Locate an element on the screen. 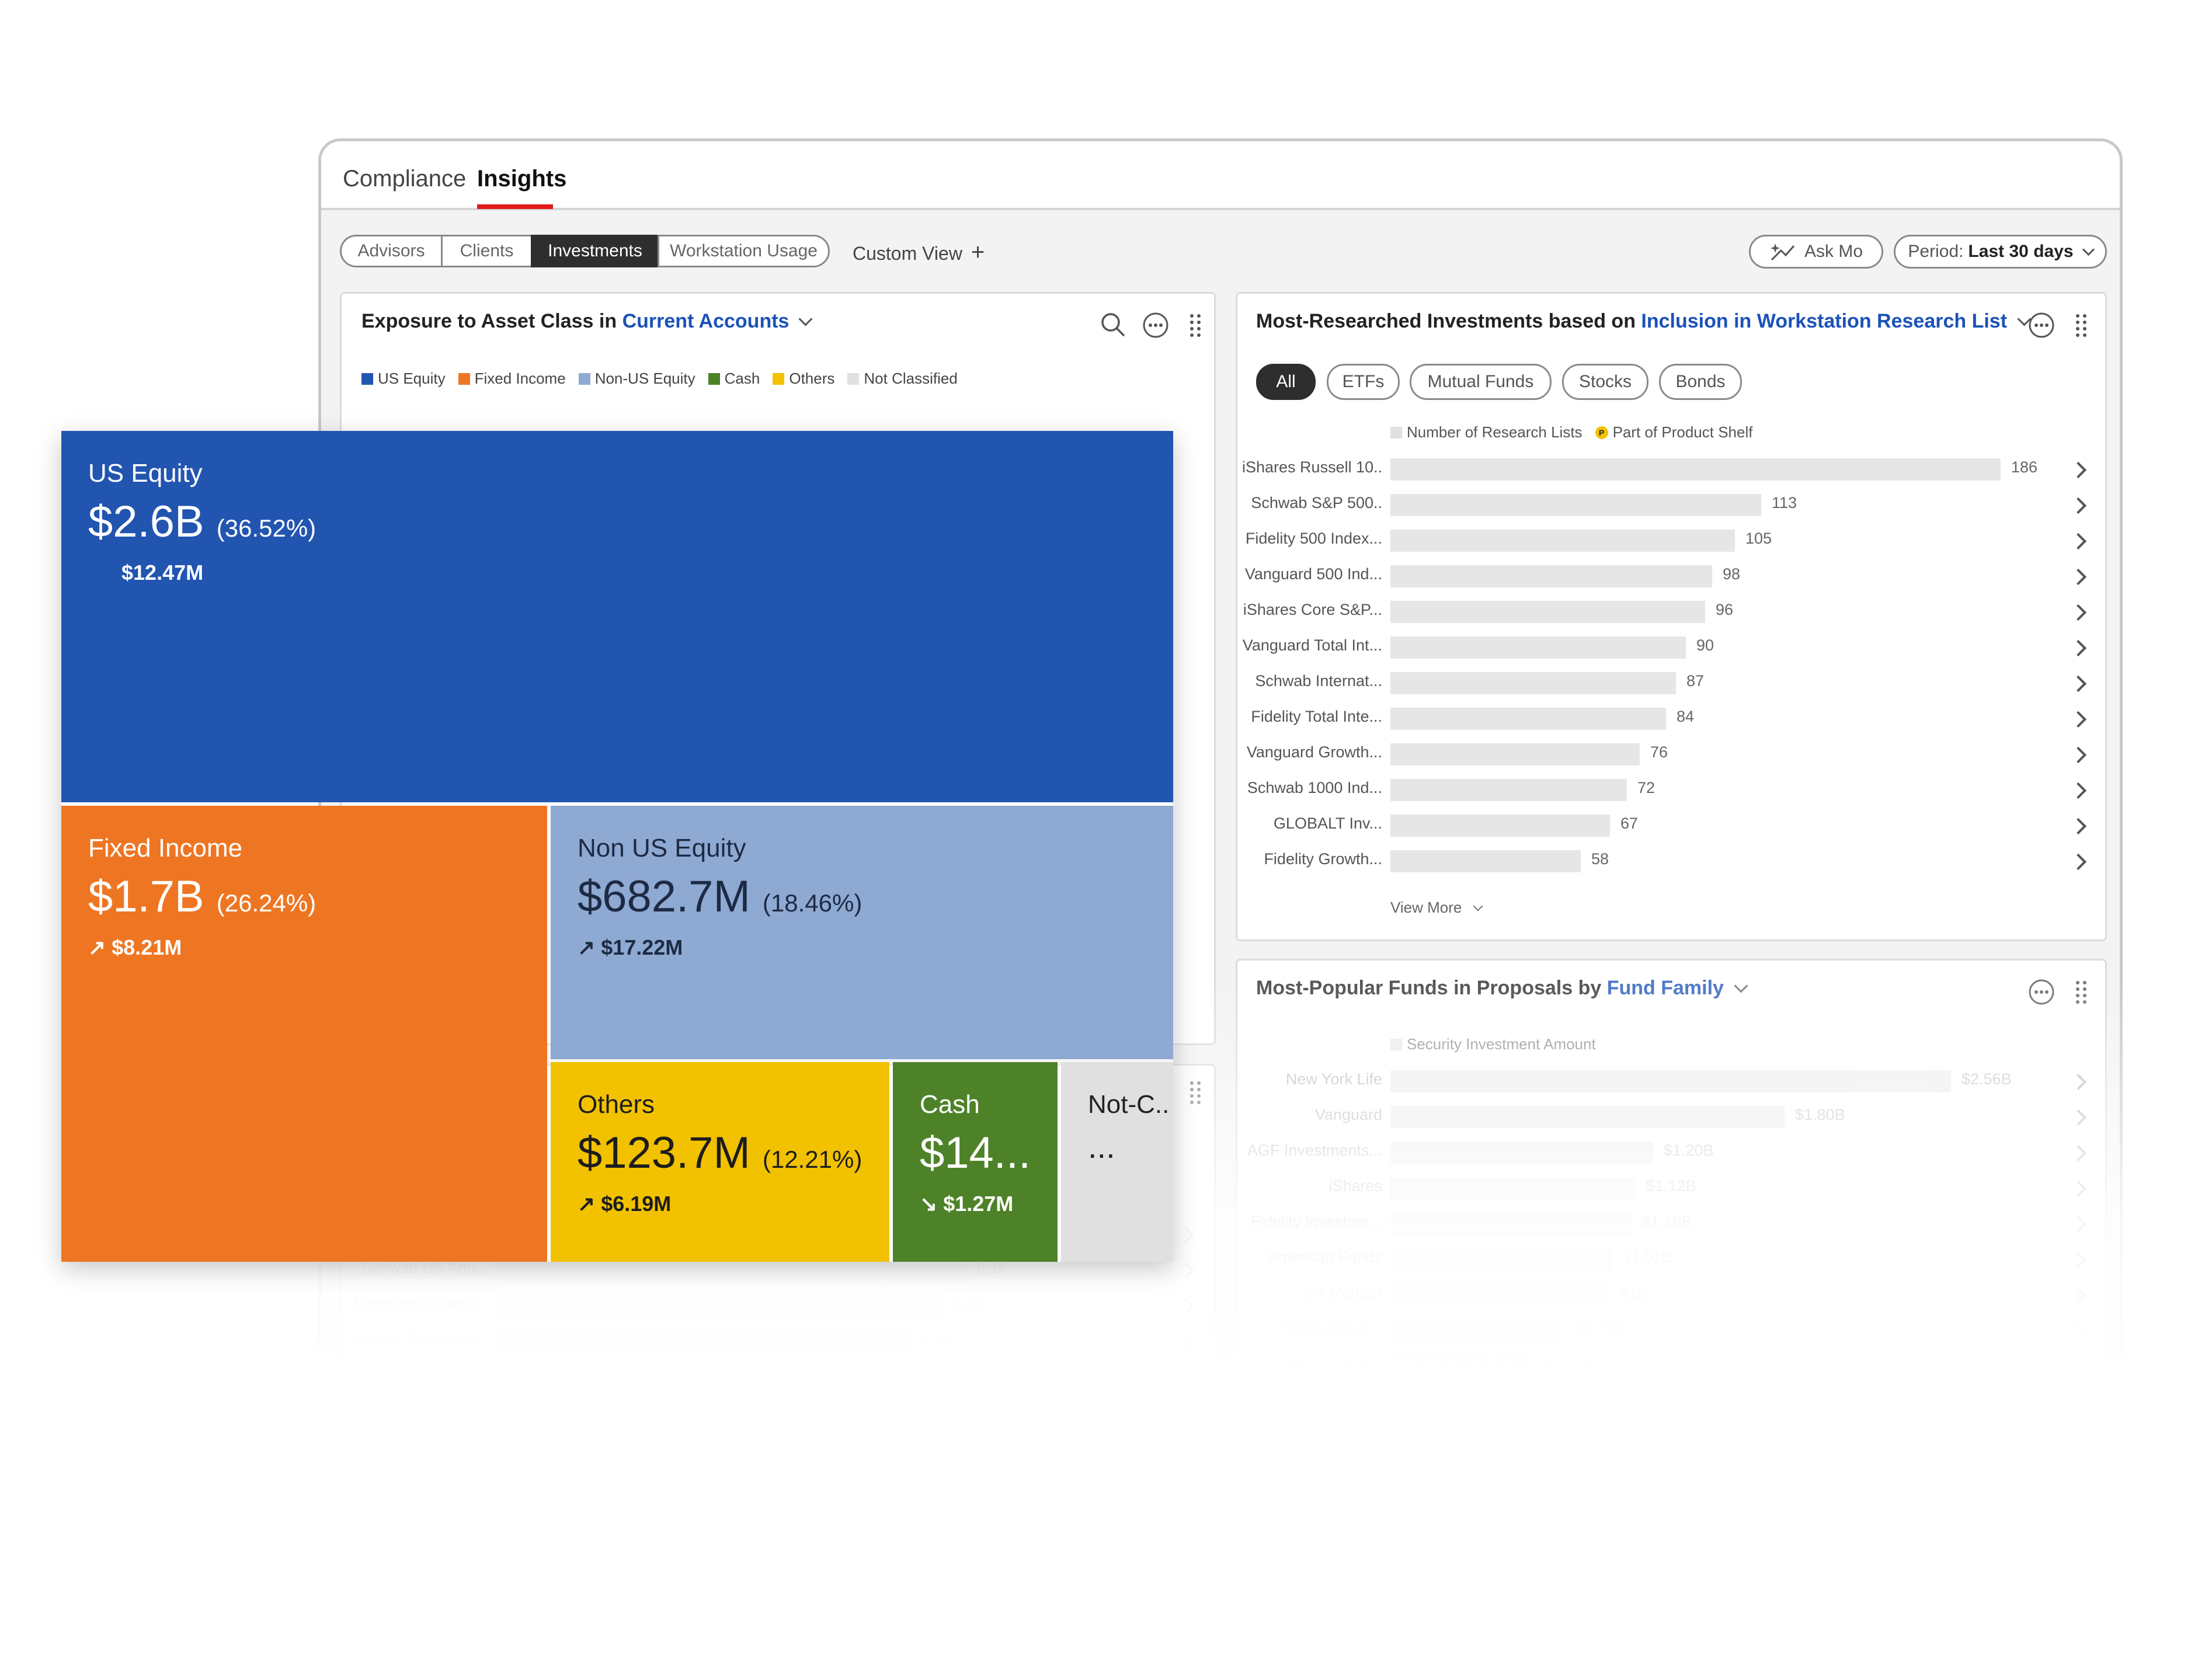 This screenshot has height=1660, width=2212. bar-row: Fidelity Investme... $1.10B is located at coordinates (1673, 1224).